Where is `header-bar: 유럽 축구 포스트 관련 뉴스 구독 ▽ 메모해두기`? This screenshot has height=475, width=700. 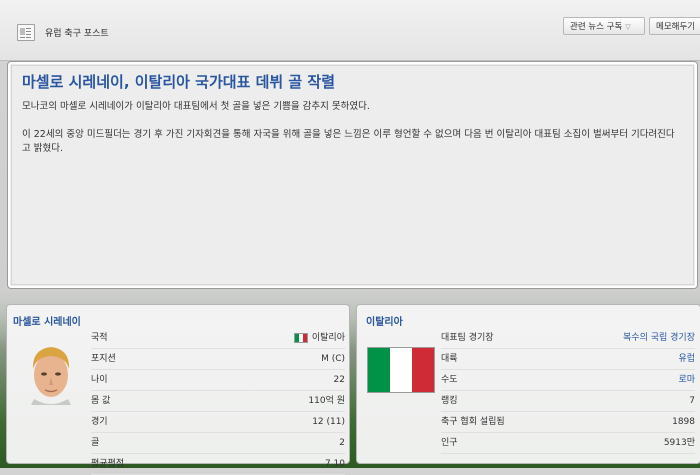
header-bar: 유럽 축구 포스트 관련 뉴스 구독 ▽ 메모해두기 is located at coordinates (350, 30).